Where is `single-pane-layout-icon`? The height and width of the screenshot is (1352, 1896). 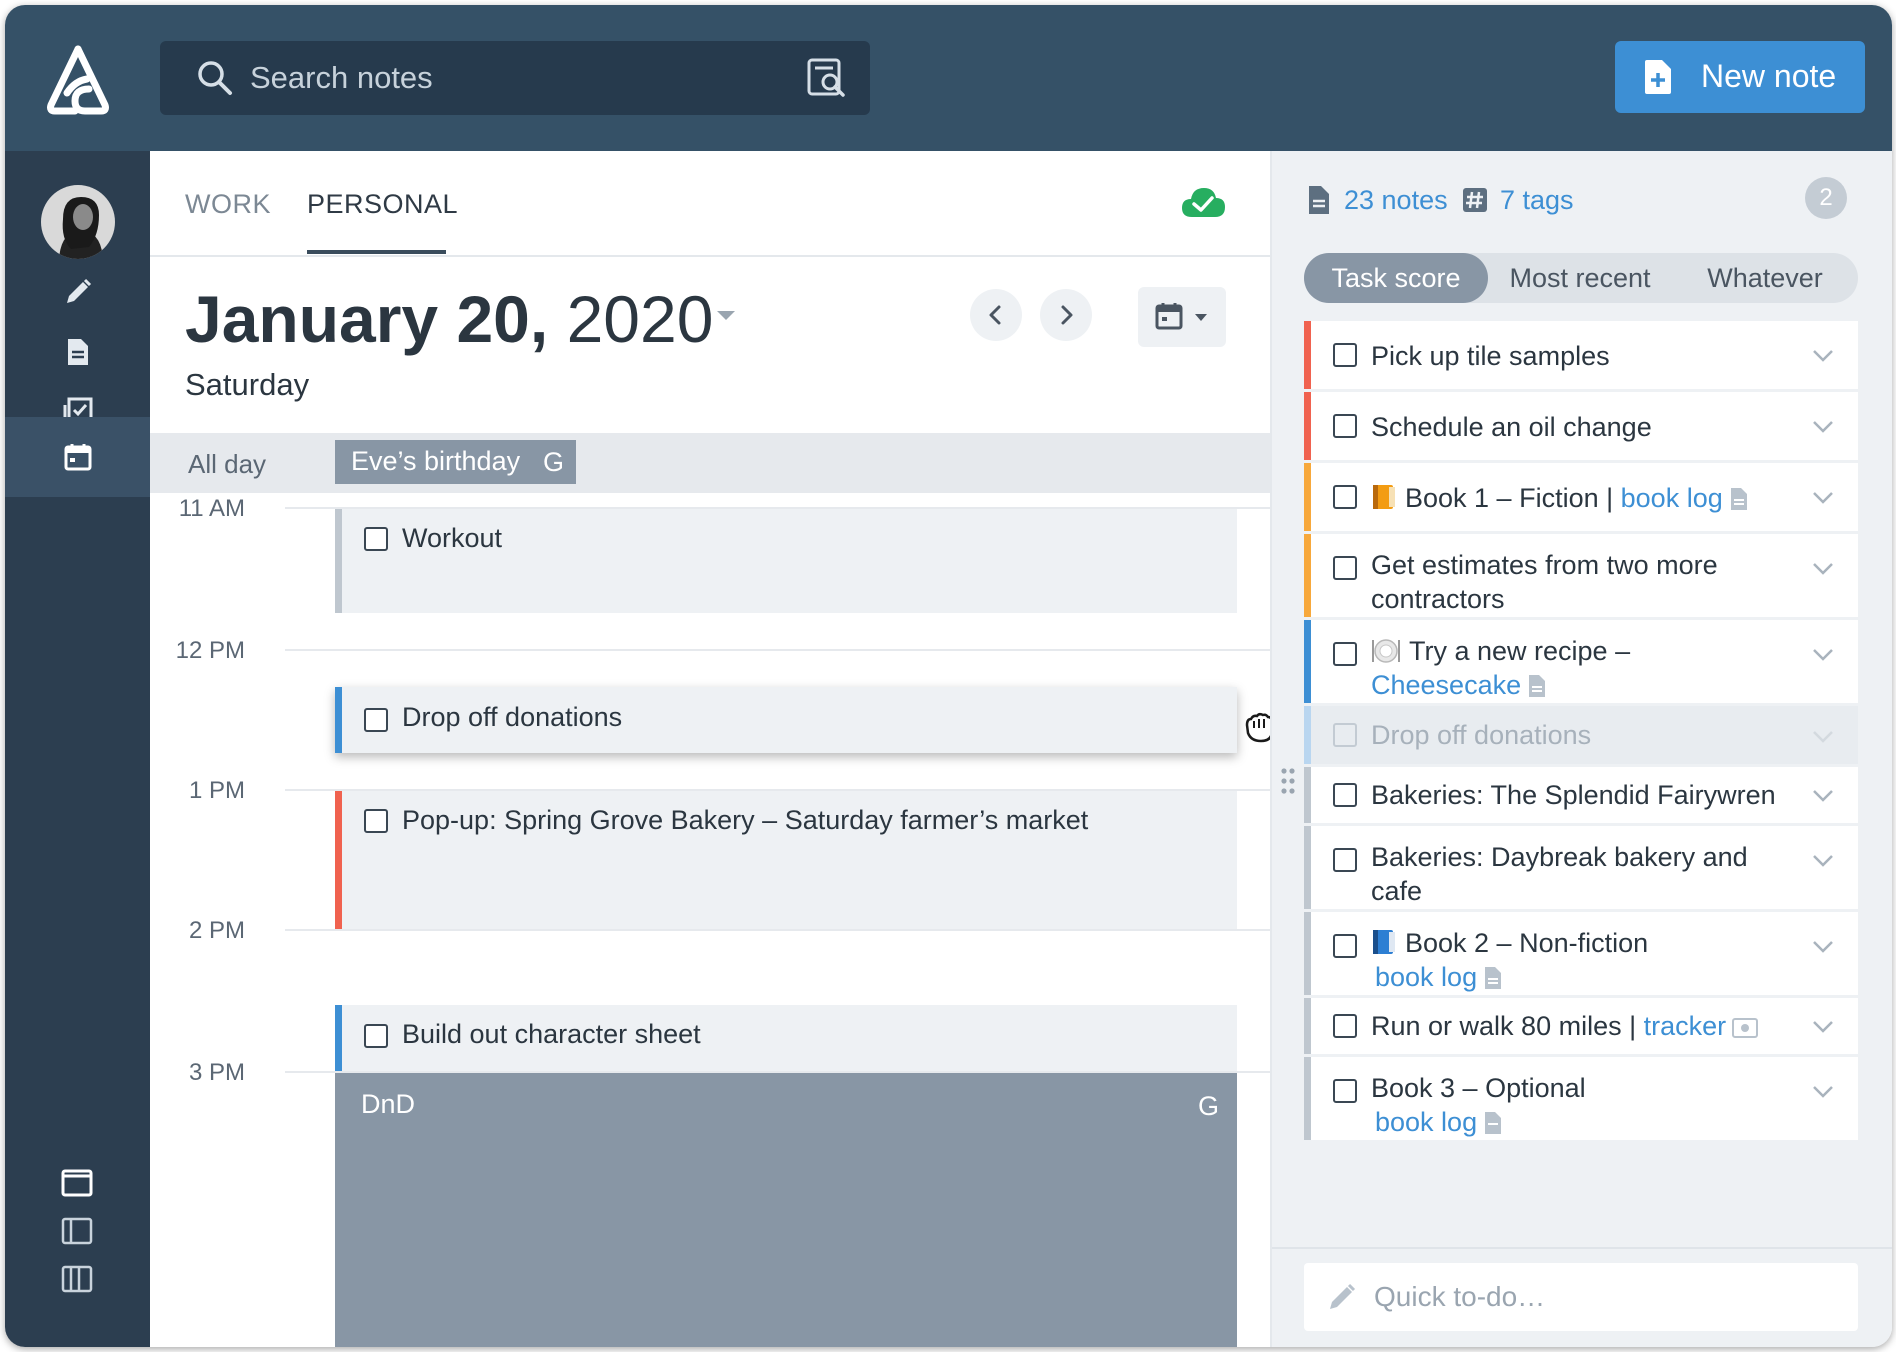
single-pane-layout-icon is located at coordinates (77, 1183).